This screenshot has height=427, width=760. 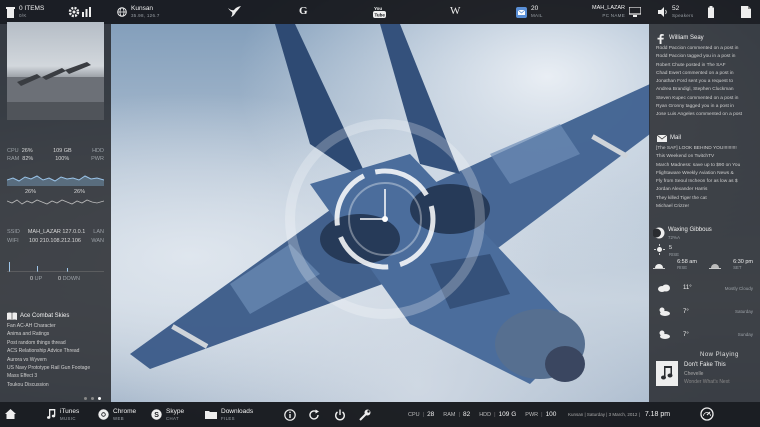 I want to click on recycle-bin-widget: 0 ITEMS 0/K, so click(x=25, y=12).